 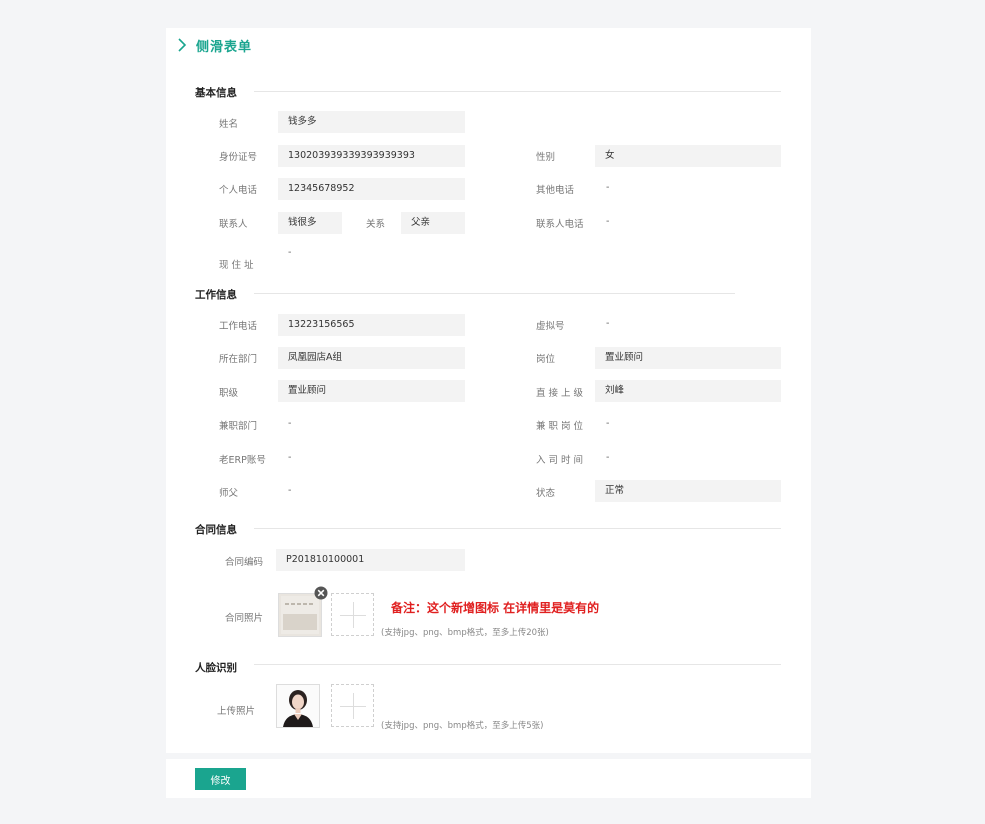 What do you see at coordinates (555, 190) in the screenshot?
I see `other-phone-label: 其他电话` at bounding box center [555, 190].